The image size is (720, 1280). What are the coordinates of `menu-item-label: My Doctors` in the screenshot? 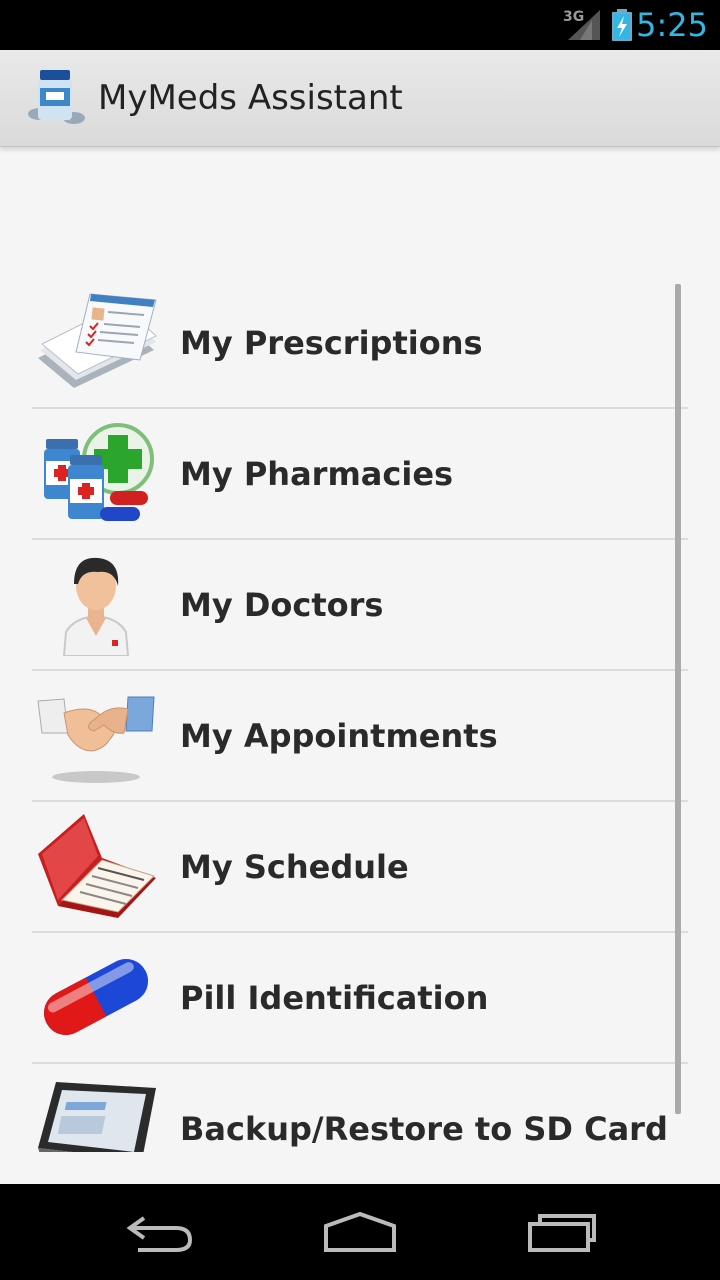 It's located at (282, 605).